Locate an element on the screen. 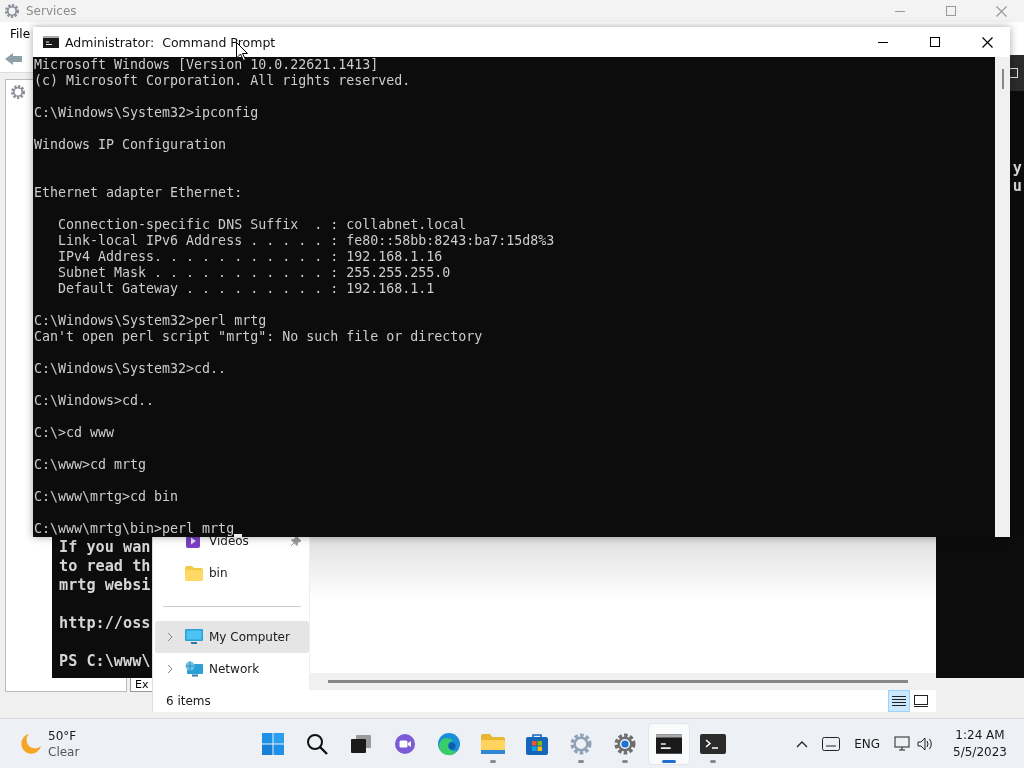  console-line: C:\www>cd mrtg is located at coordinates (90, 464).